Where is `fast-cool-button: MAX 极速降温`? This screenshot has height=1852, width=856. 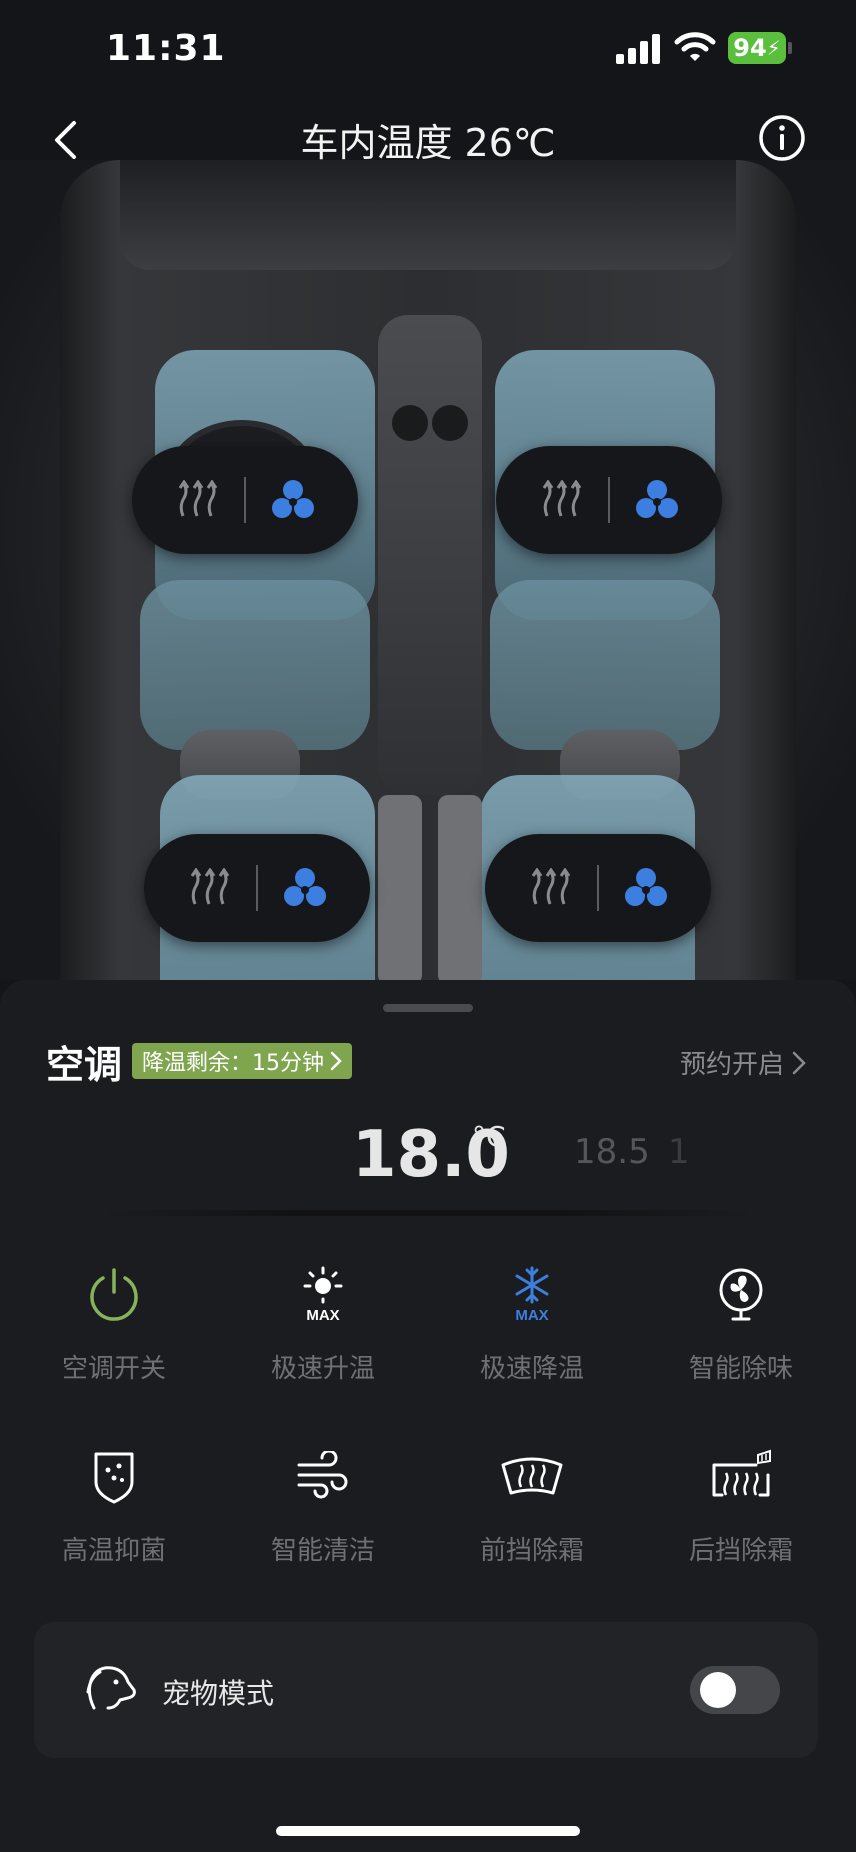
fast-cool-button: MAX 极速降温 is located at coordinates (532, 1319).